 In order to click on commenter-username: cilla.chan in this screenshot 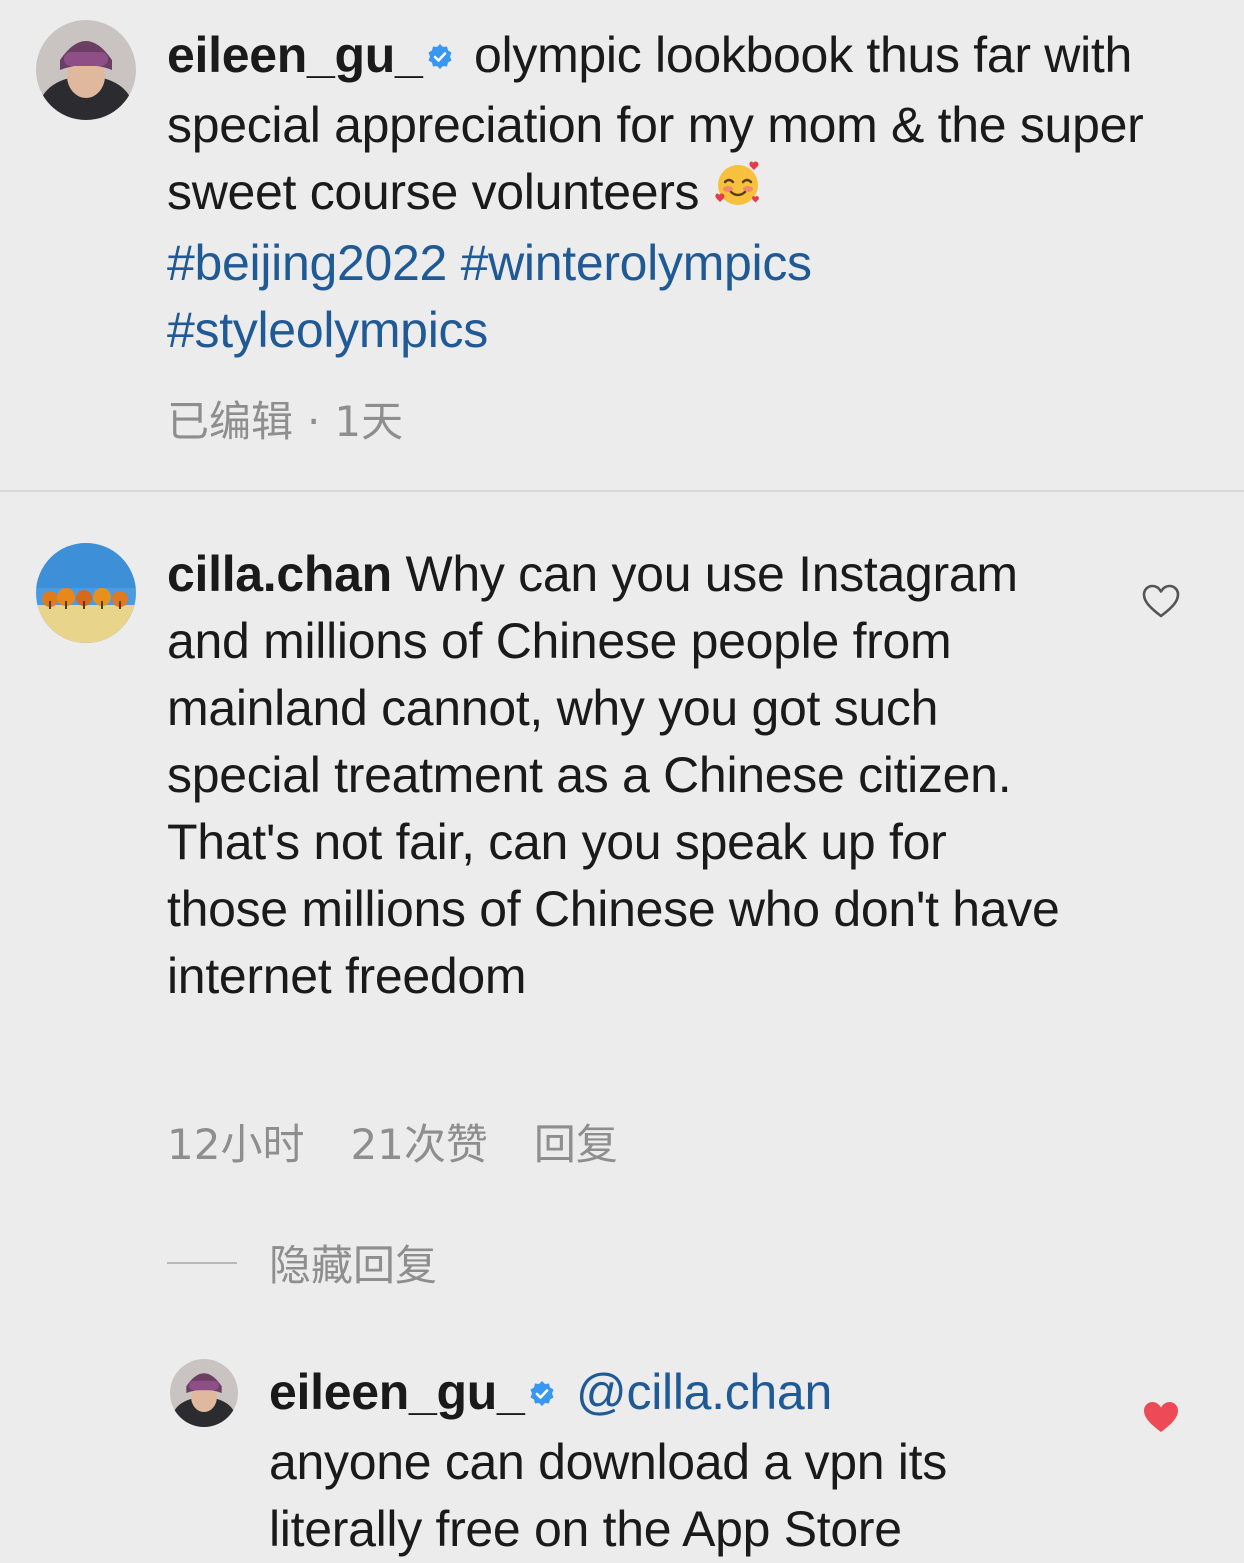, I will do `click(279, 574)`.